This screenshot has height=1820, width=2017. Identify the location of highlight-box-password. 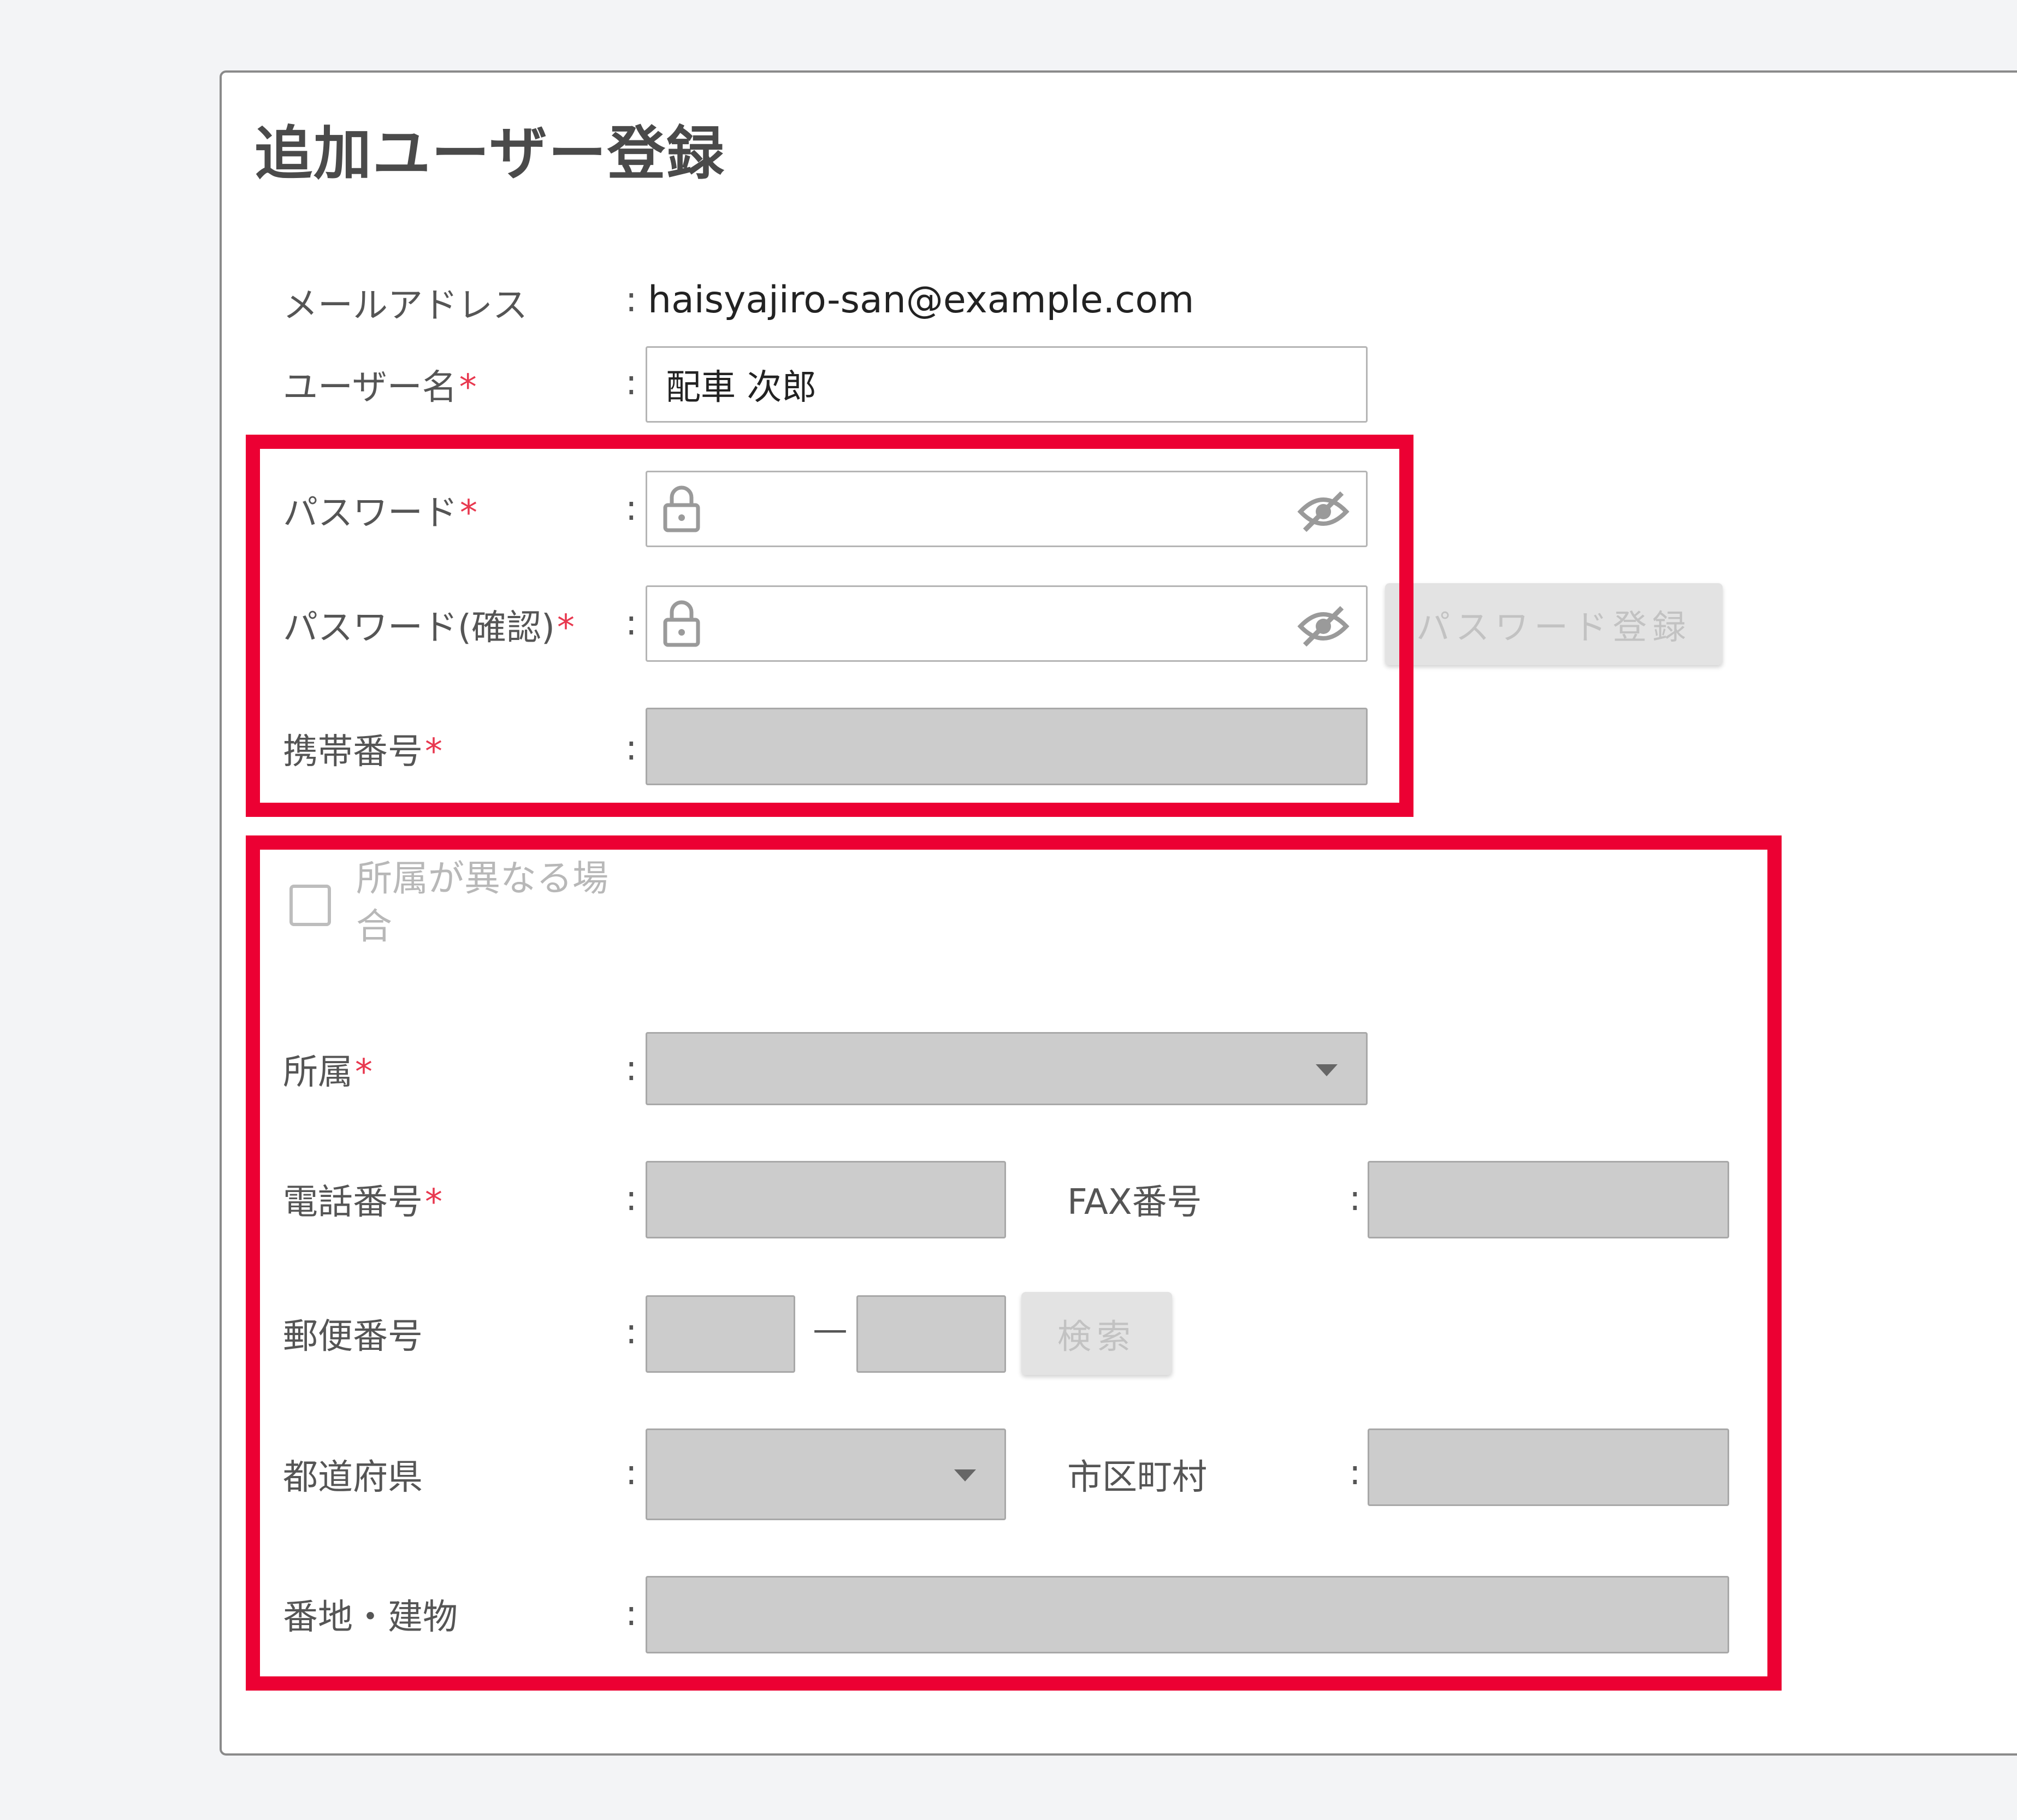
(830, 626).